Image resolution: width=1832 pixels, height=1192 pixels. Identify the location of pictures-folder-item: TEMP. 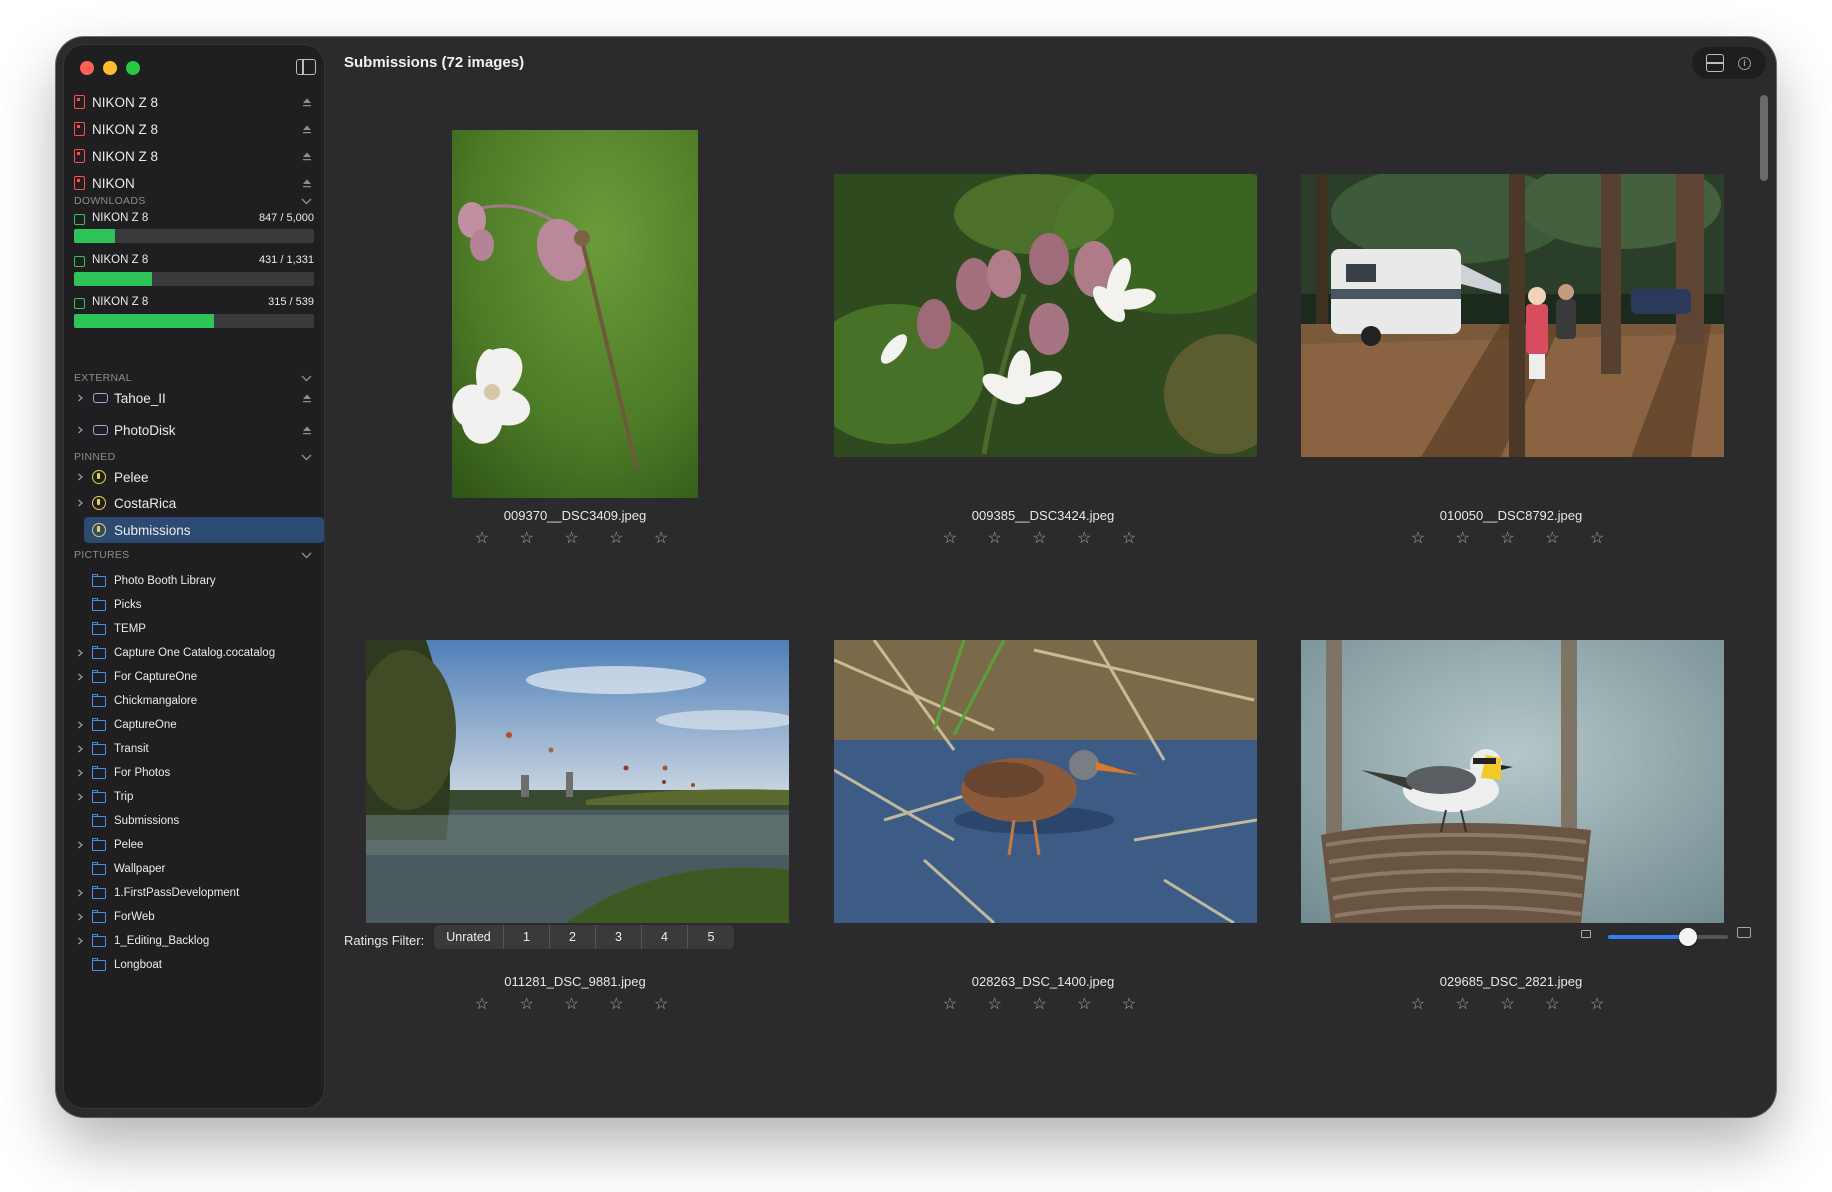
(194, 629).